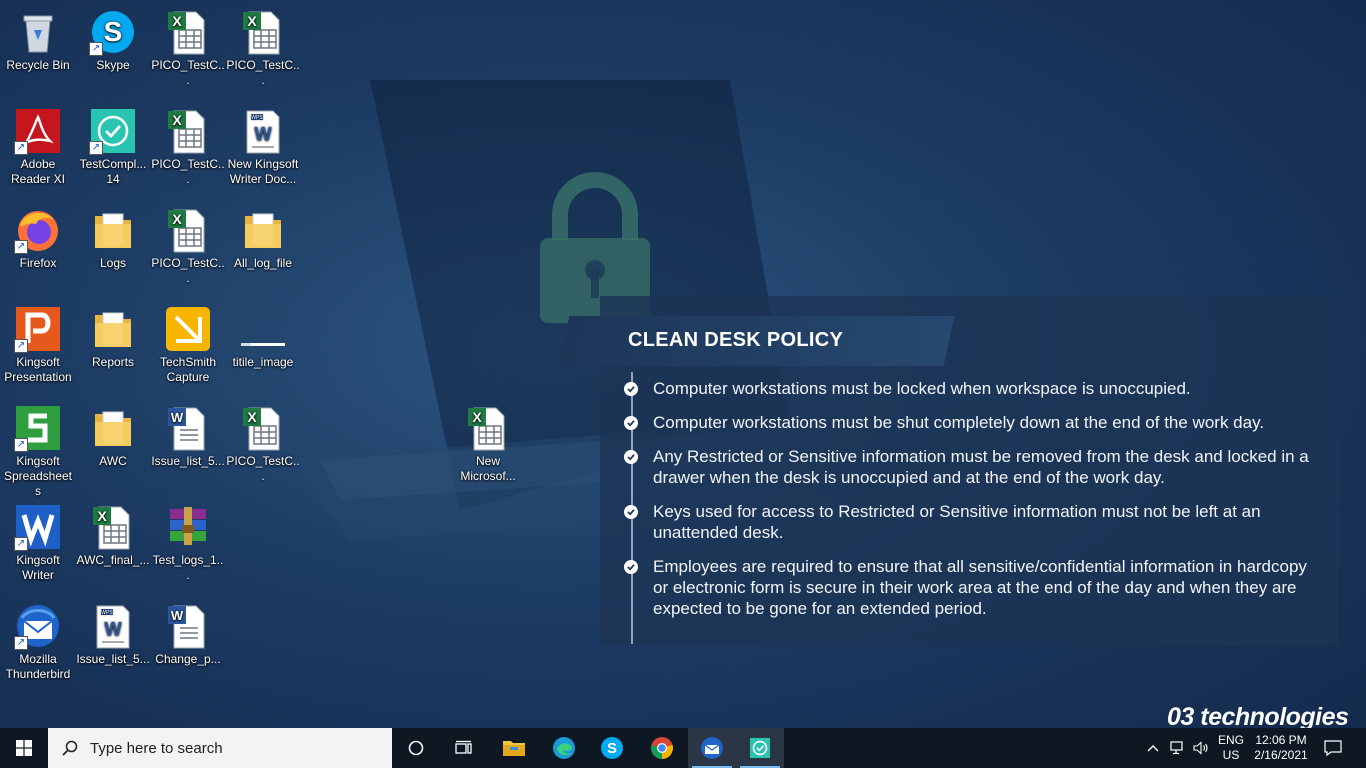 This screenshot has height=768, width=1366. I want to click on input-language-button: ENG US, so click(1231, 748).